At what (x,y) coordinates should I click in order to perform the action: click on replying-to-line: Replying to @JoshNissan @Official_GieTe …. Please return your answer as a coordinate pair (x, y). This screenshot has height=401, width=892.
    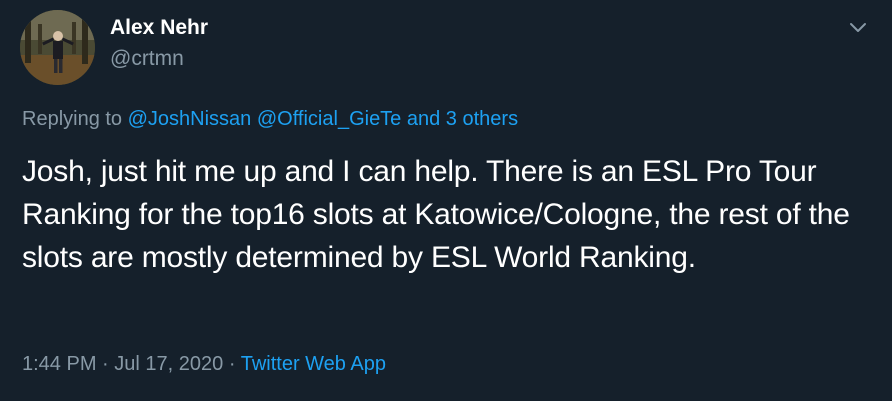
    Looking at the image, I should click on (270, 119).